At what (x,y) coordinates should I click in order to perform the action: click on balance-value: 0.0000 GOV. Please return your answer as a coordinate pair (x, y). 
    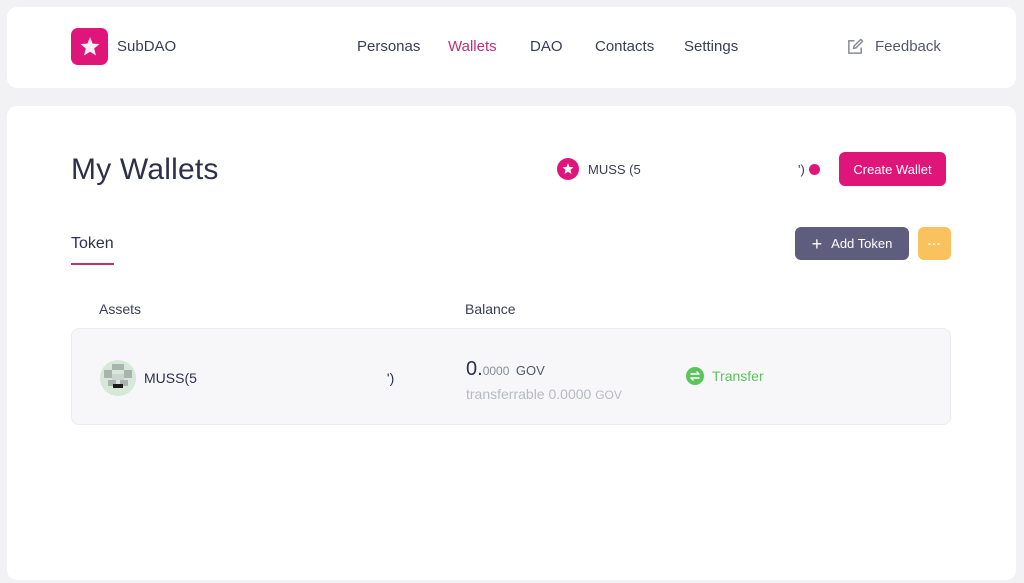
    Looking at the image, I should click on (505, 369).